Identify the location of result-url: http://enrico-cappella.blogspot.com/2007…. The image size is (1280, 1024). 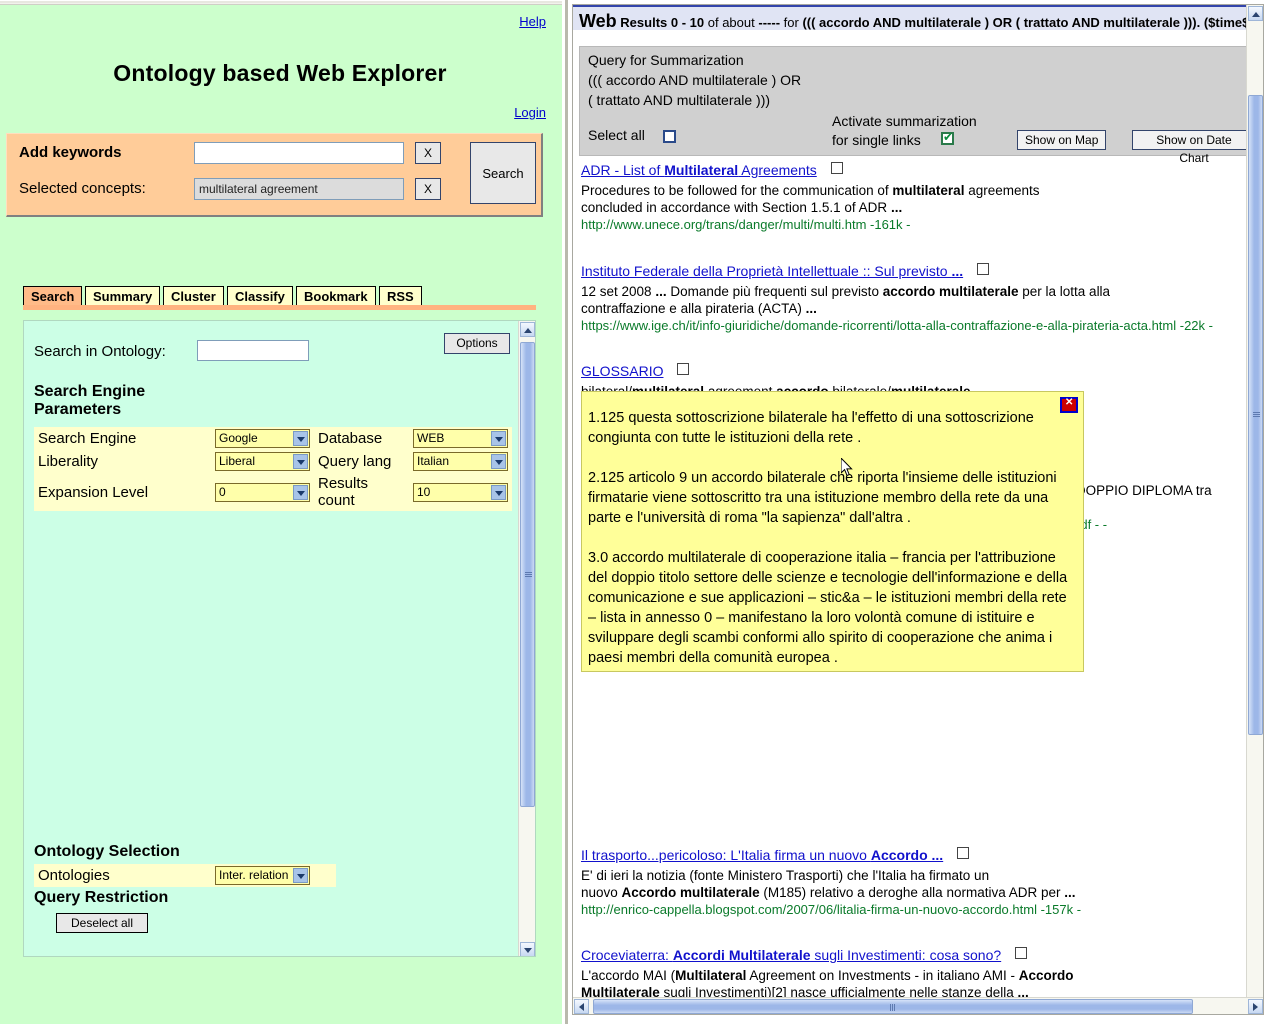
(917, 910).